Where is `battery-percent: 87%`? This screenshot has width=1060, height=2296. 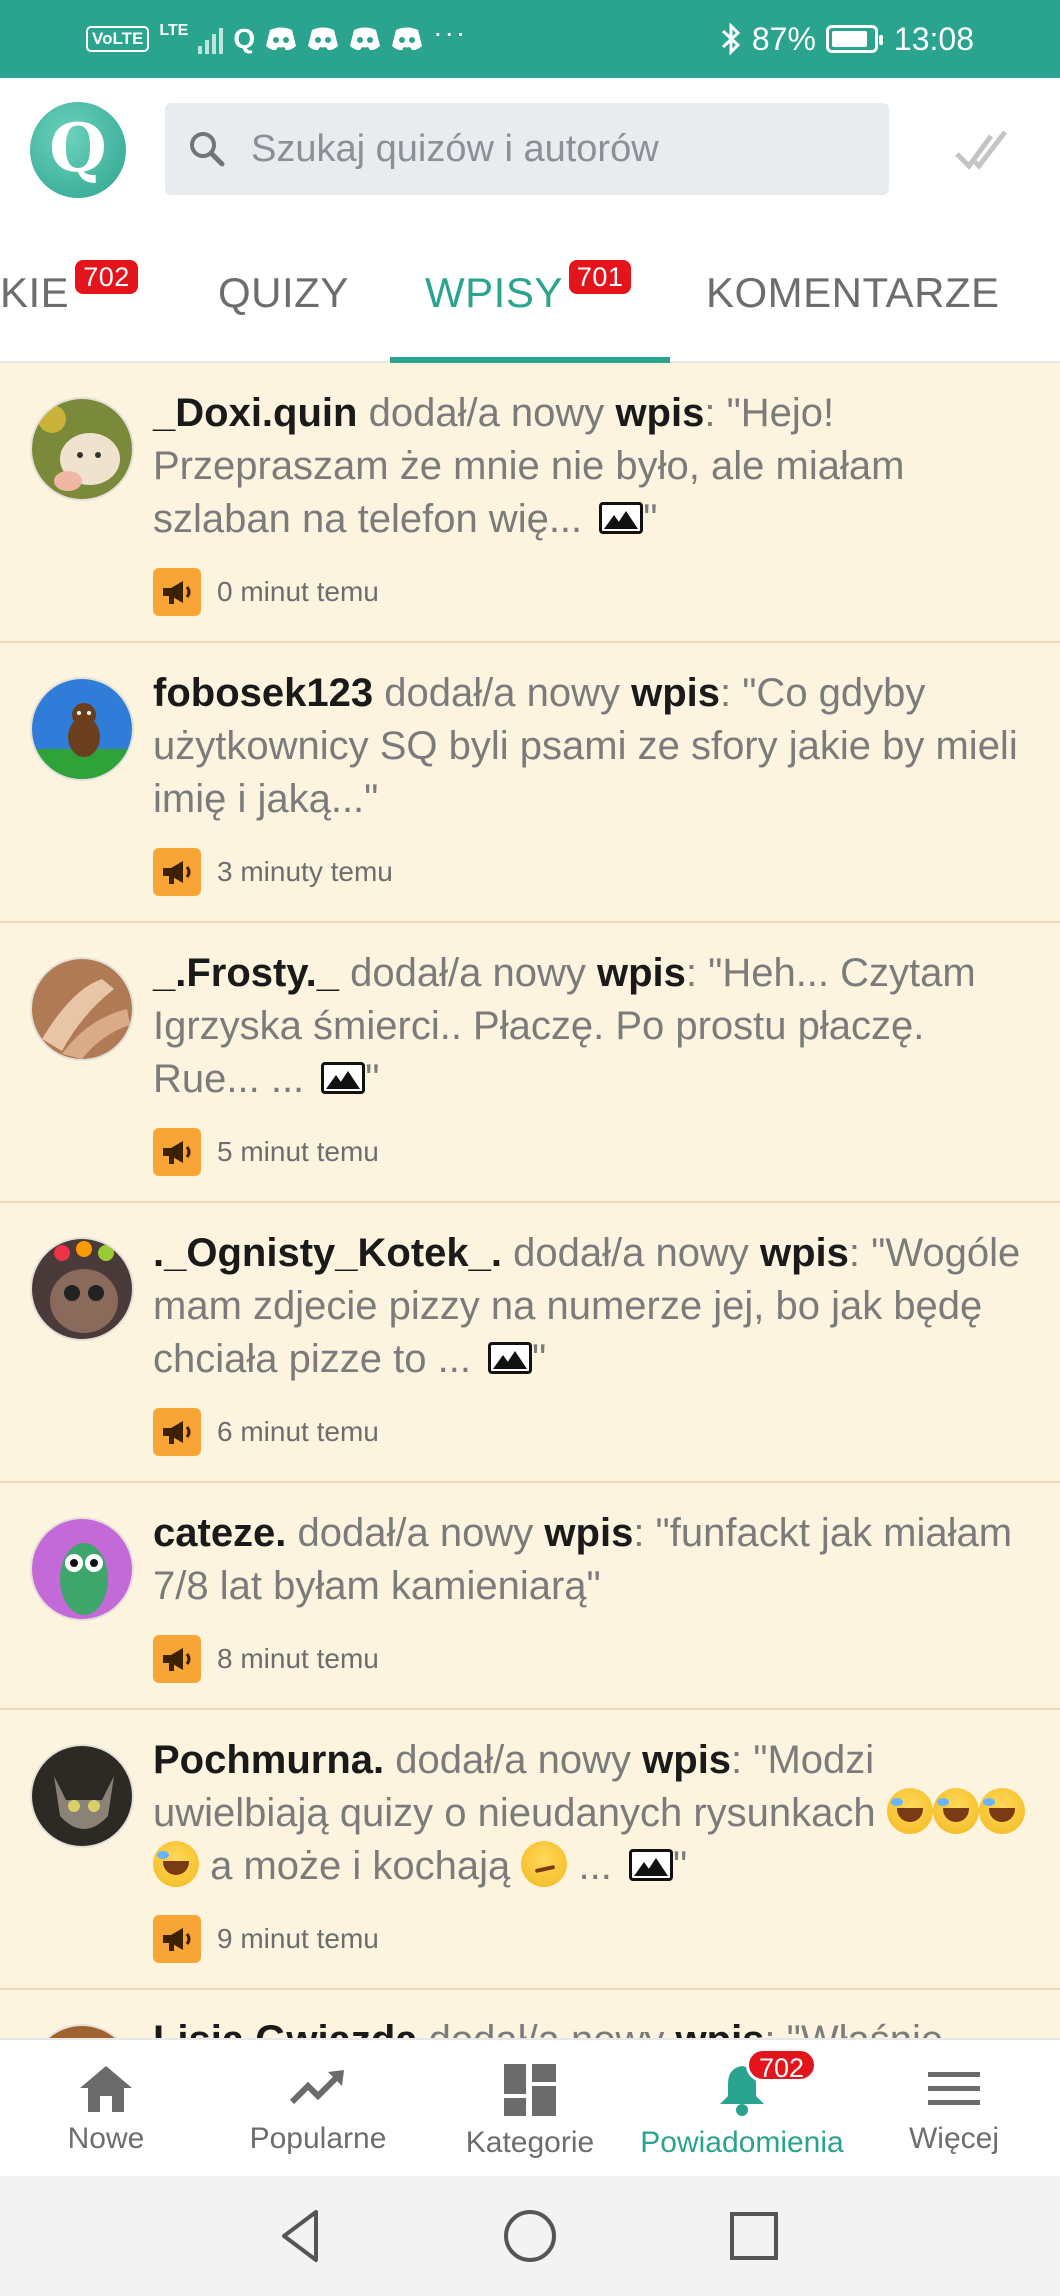
battery-percent: 87% is located at coordinates (783, 38).